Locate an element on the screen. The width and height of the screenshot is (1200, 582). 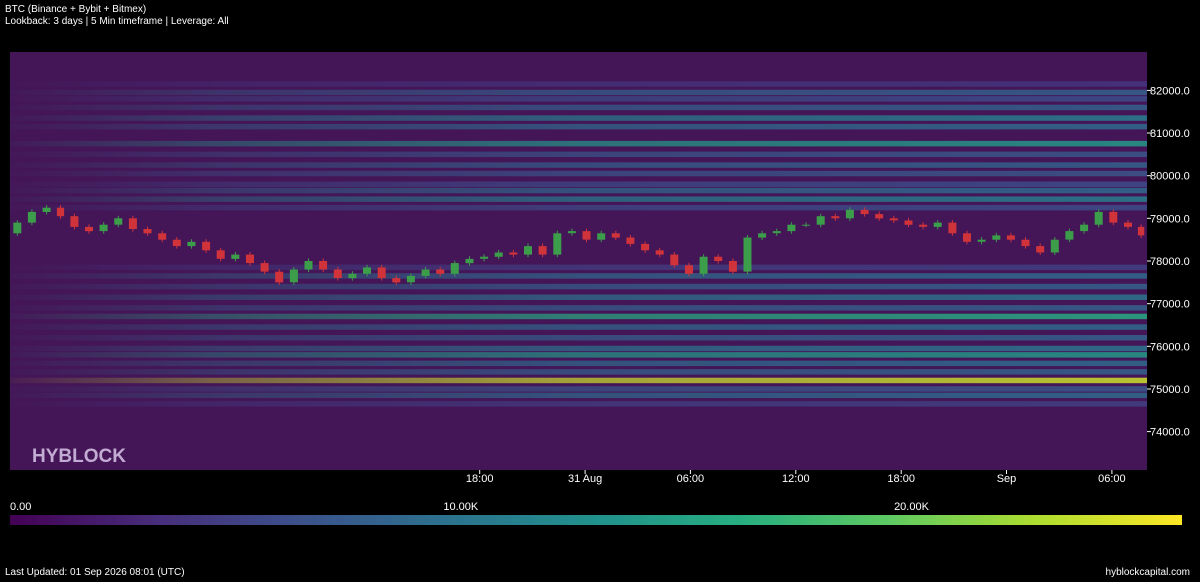
y-tick-label: 80000.0 is located at coordinates (1170, 177).